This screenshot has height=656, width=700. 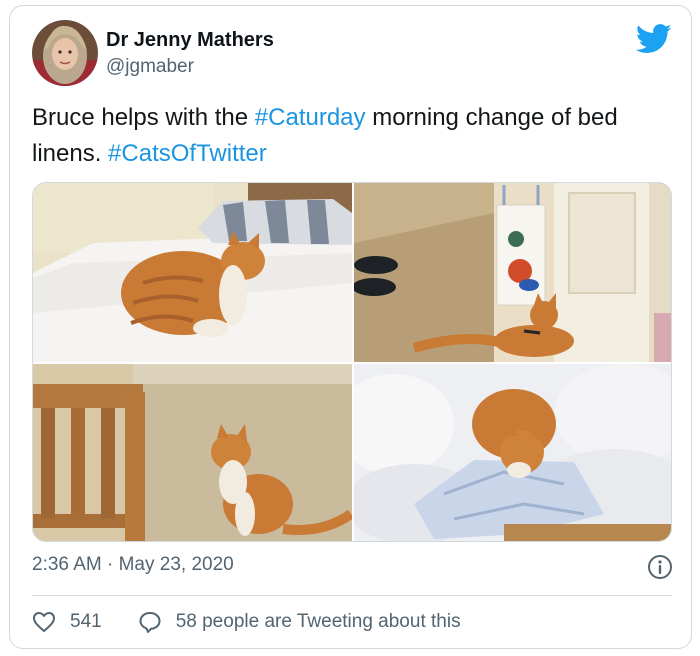 What do you see at coordinates (310, 117) in the screenshot?
I see `hashtag-caturday: #Caturday` at bounding box center [310, 117].